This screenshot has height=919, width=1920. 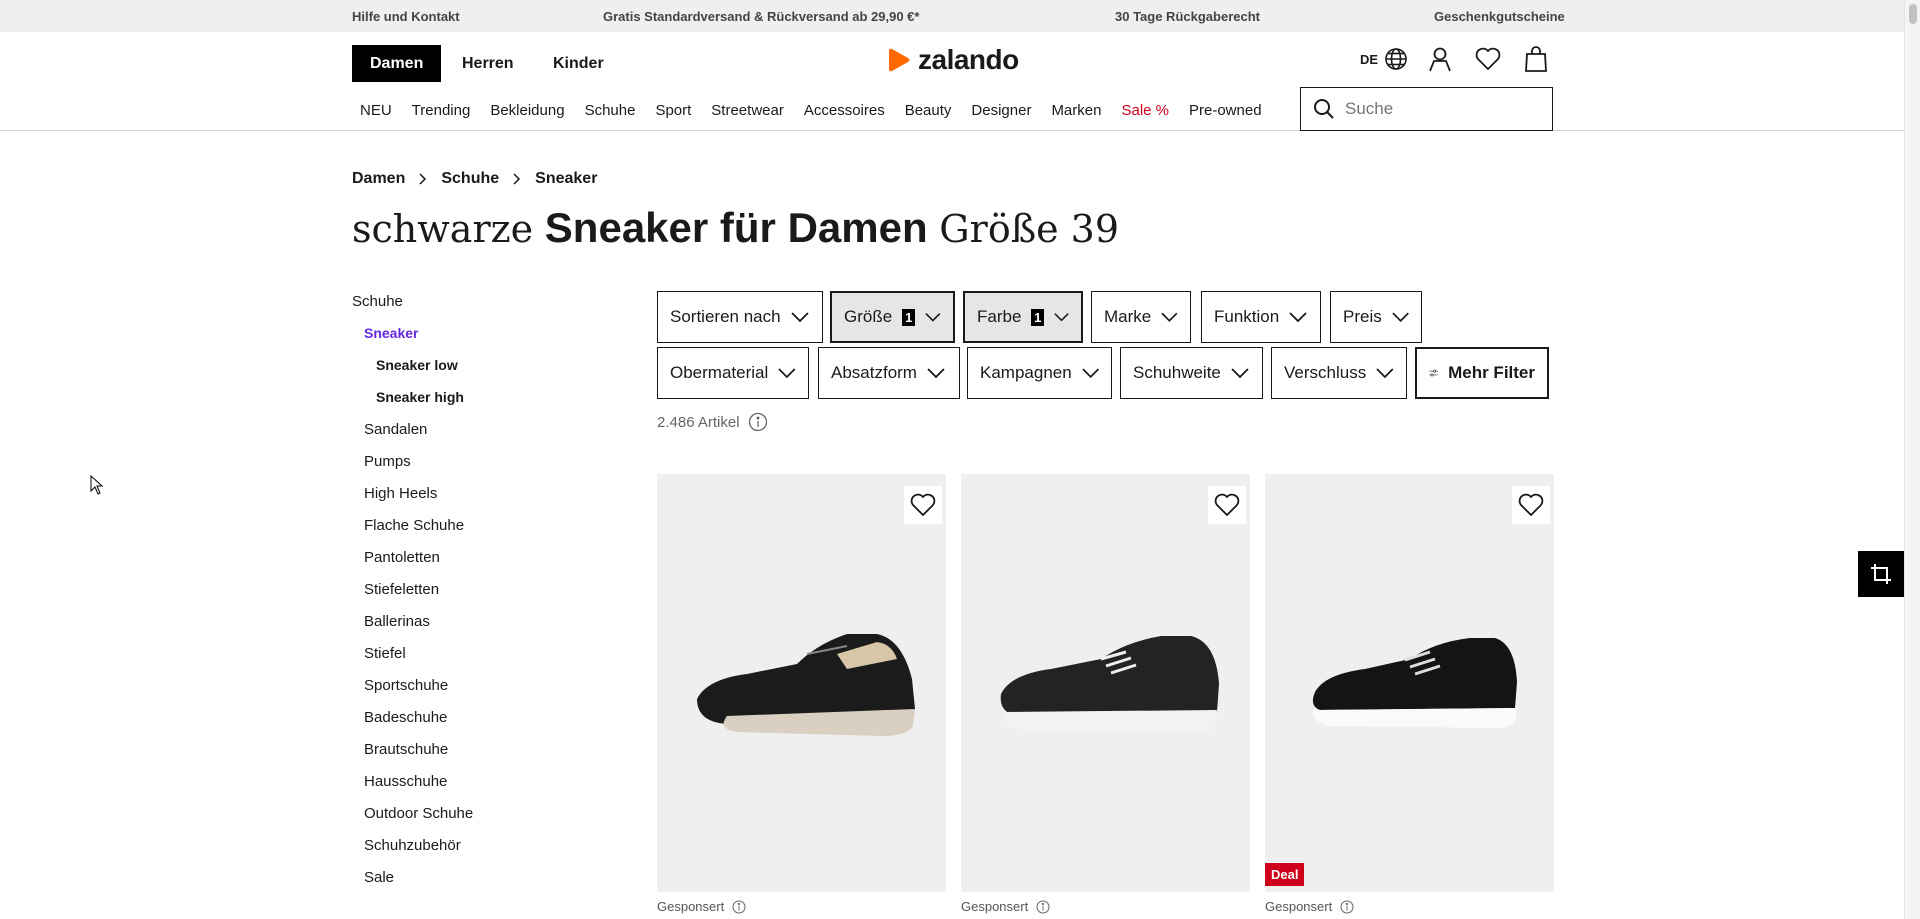 What do you see at coordinates (899, 60) in the screenshot?
I see `logo-icon` at bounding box center [899, 60].